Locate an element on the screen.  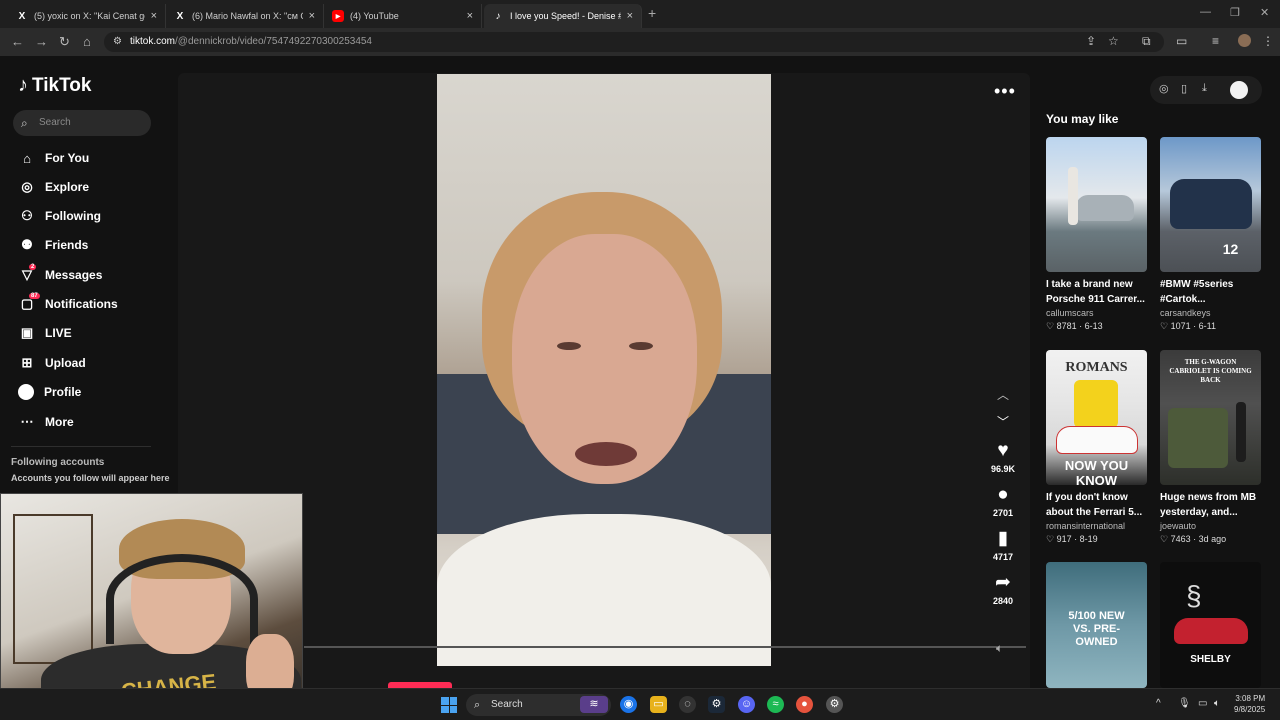
home-browser-icon: ⌂ is located at coordinates (87, 41).